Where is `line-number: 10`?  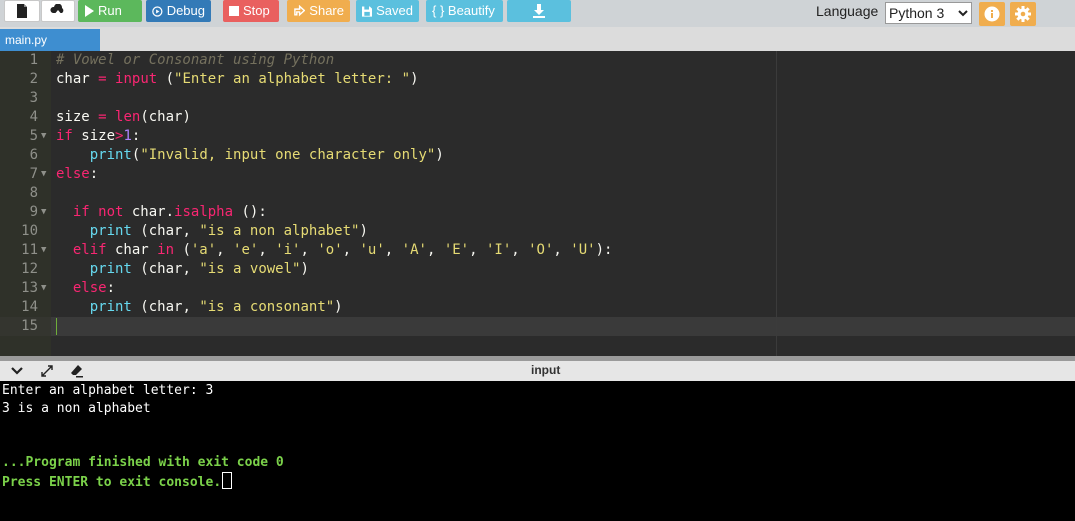
line-number: 10 is located at coordinates (29, 231).